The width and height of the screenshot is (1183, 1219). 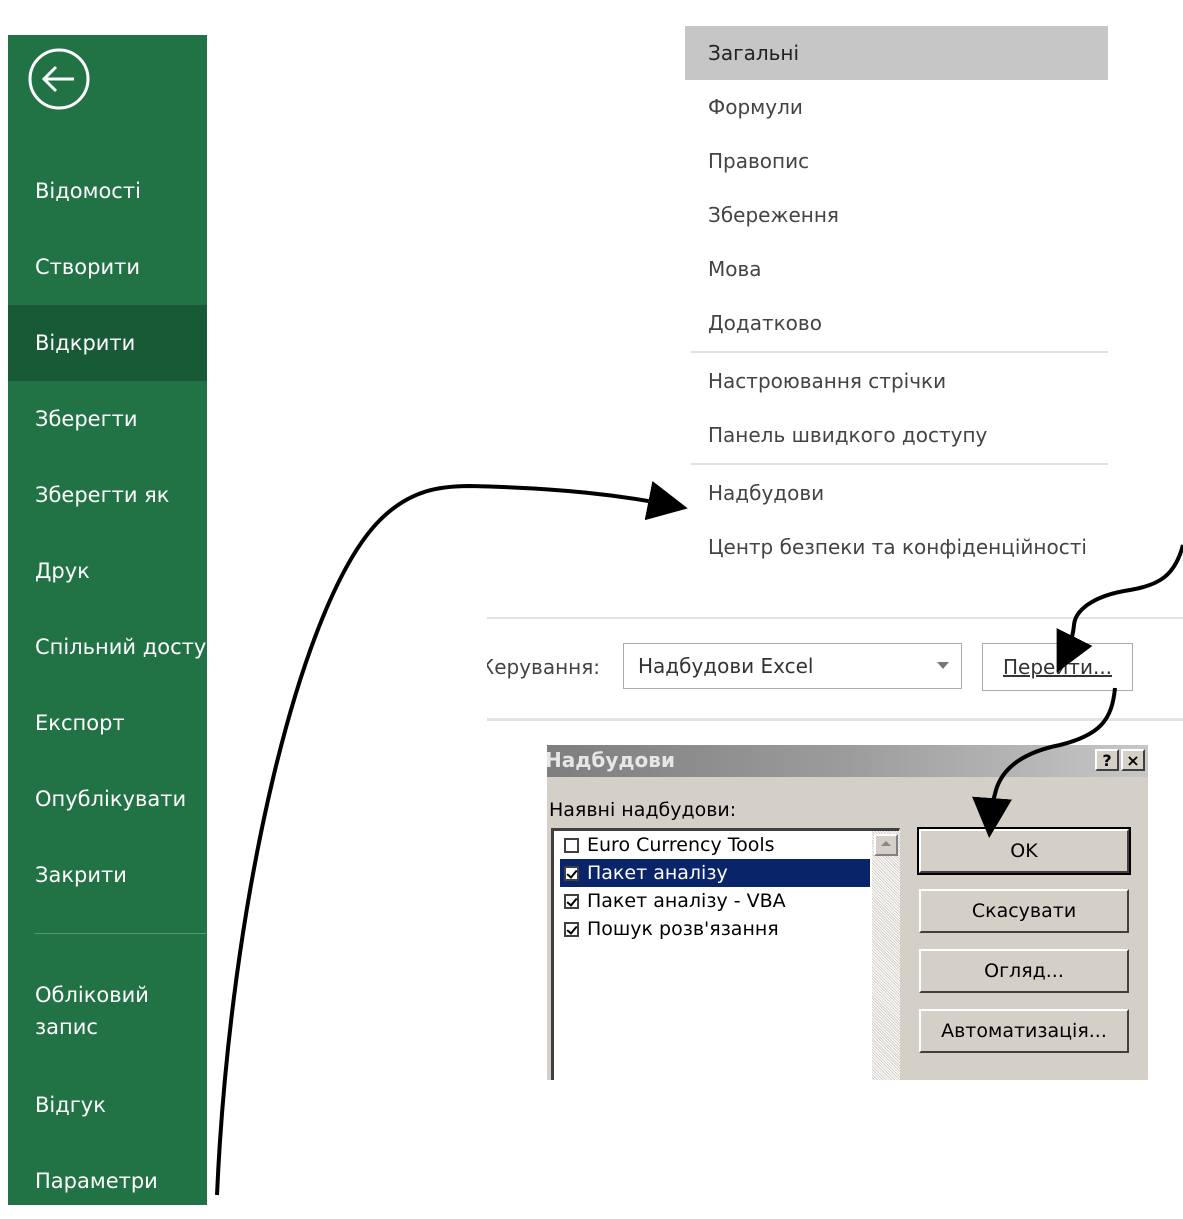 I want to click on sidebar-item-open: Відкрити, so click(x=107, y=343).